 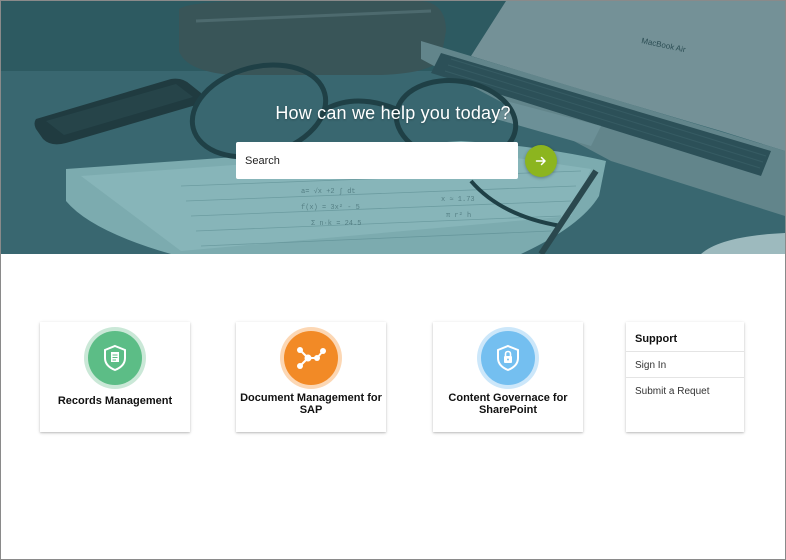 I want to click on card-records-management: Records Management, so click(x=115, y=377).